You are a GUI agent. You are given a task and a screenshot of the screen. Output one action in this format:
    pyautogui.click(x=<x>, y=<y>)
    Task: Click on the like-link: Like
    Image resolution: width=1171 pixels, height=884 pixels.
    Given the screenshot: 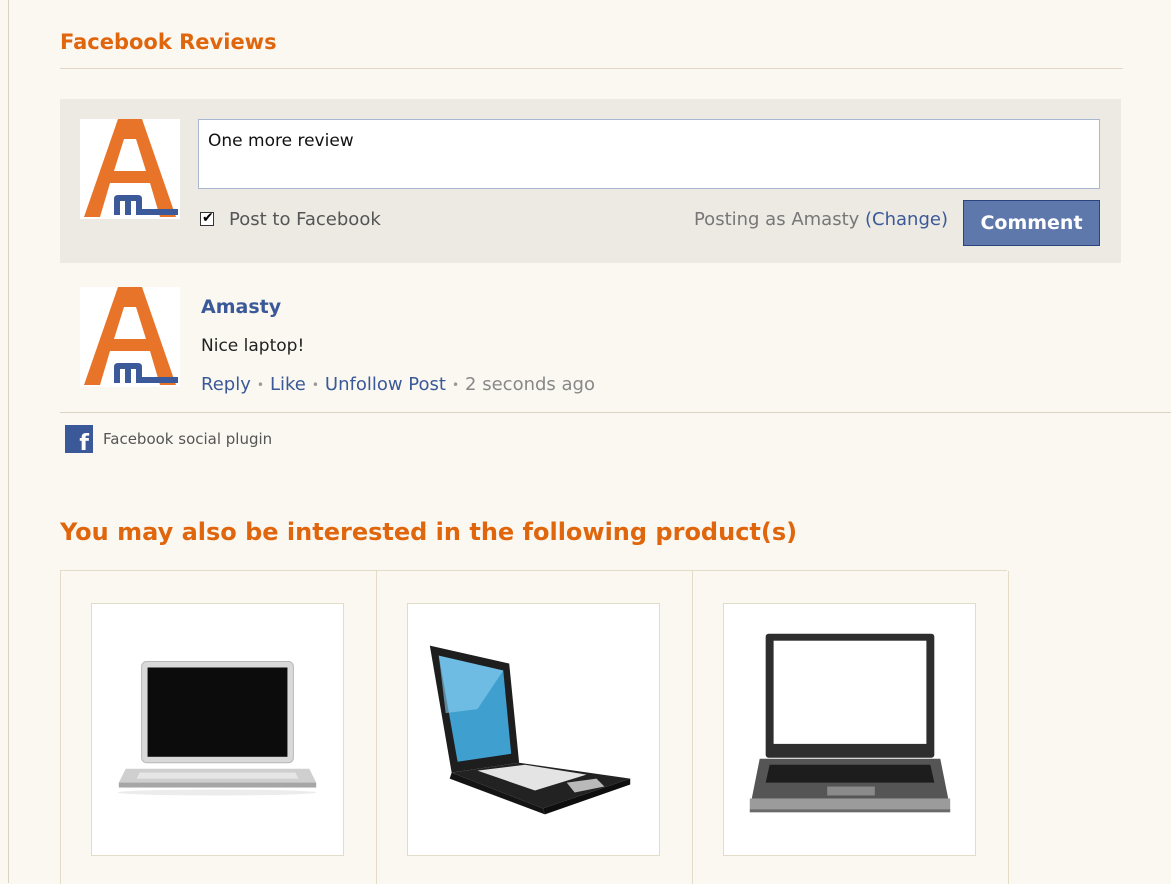 What is the action you would take?
    pyautogui.click(x=288, y=384)
    